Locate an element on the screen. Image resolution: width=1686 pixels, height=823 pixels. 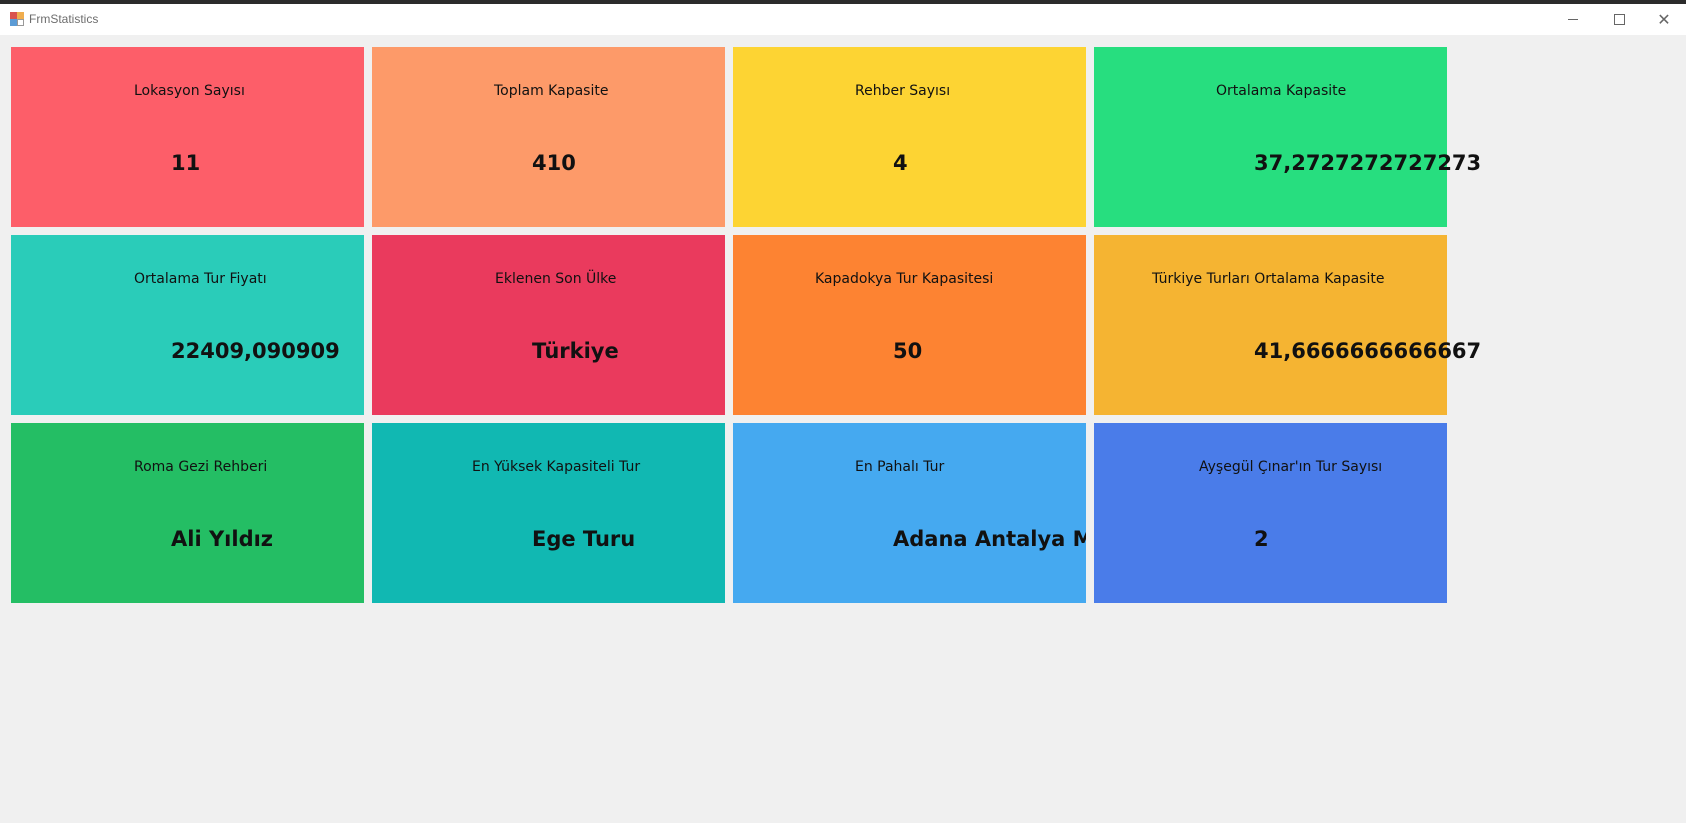
close-button: ✕ is located at coordinates (1663, 19).